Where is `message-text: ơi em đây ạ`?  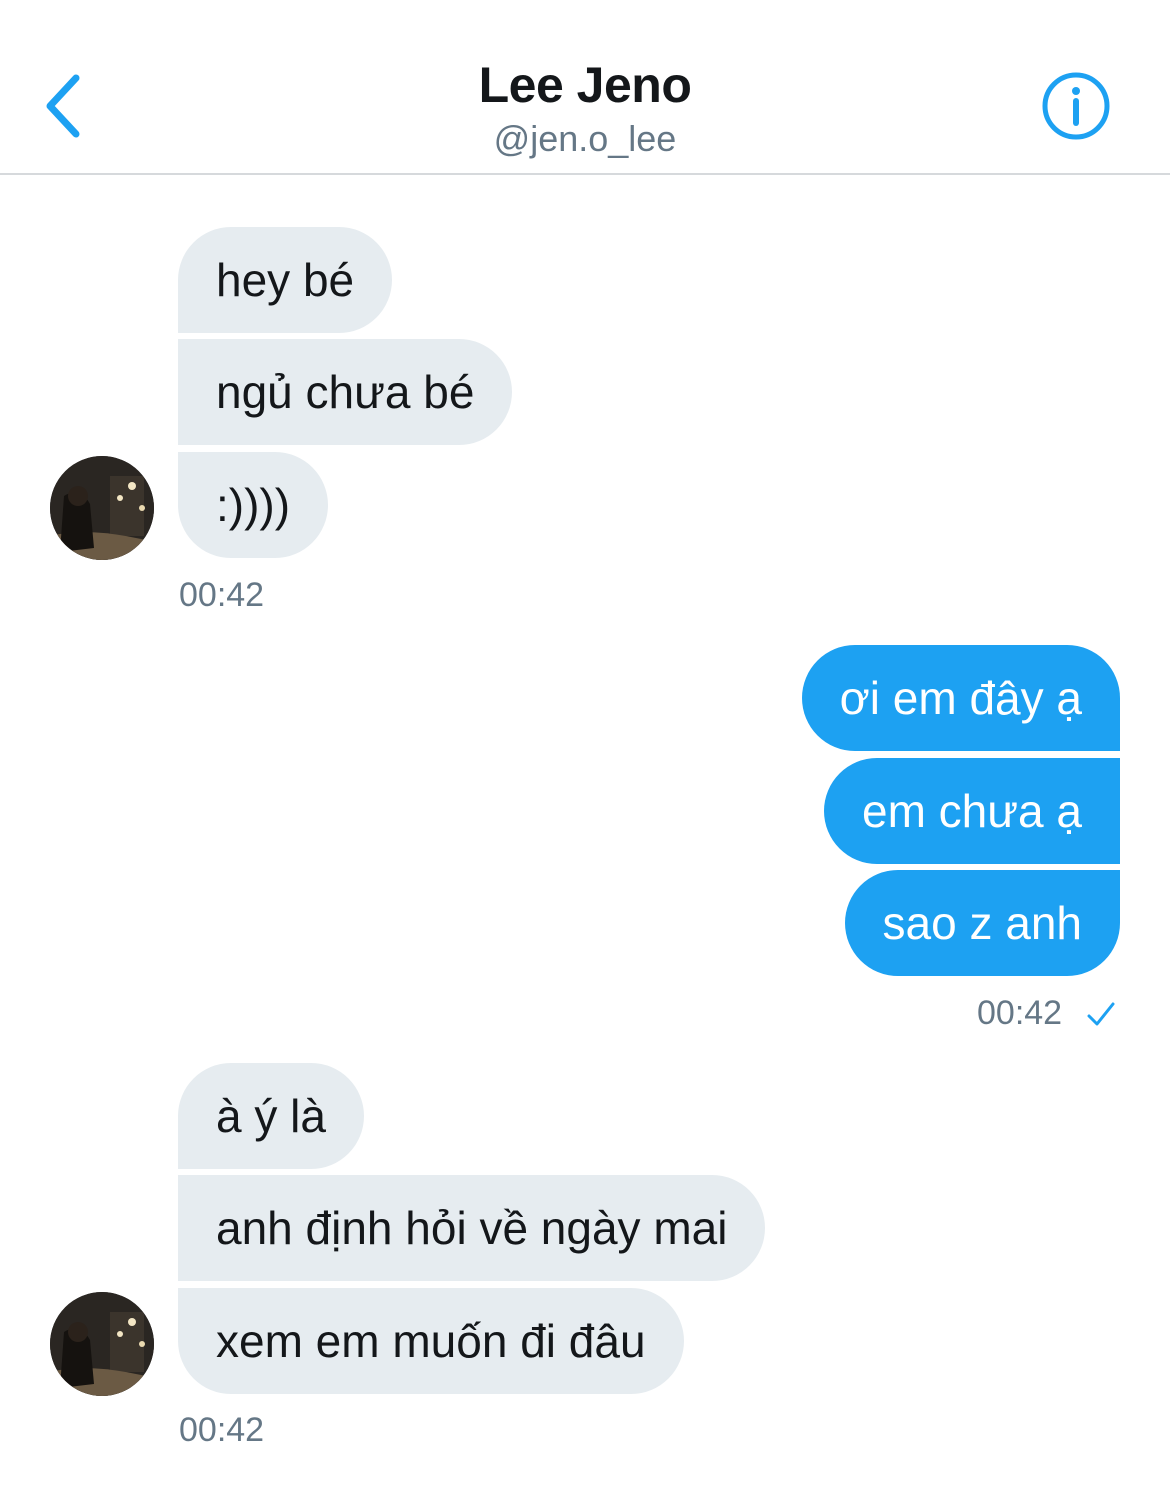
message-text: ơi em đây ạ is located at coordinates (960, 698).